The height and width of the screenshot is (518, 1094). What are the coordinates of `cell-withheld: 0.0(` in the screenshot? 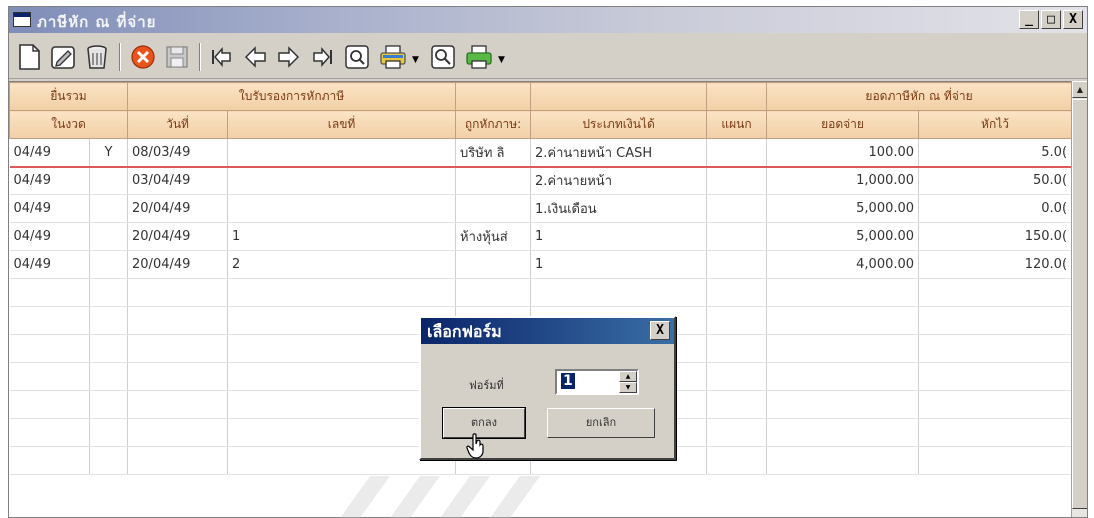 It's located at (995, 208).